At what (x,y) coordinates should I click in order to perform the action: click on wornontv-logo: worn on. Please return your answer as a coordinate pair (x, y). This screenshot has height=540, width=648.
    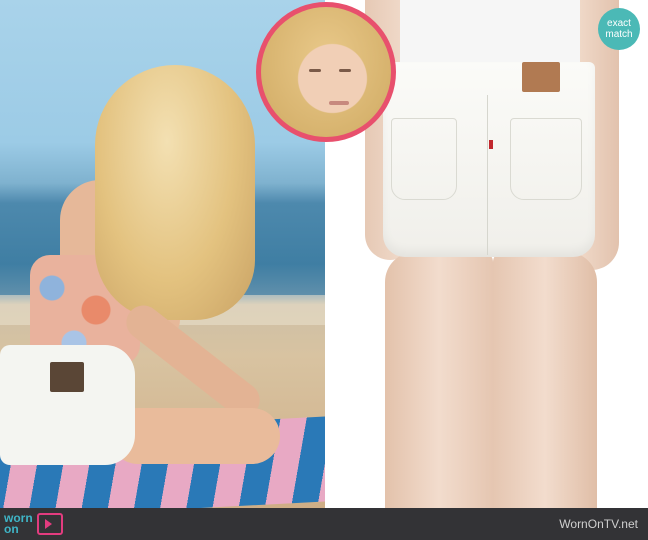
    Looking at the image, I should click on (33, 524).